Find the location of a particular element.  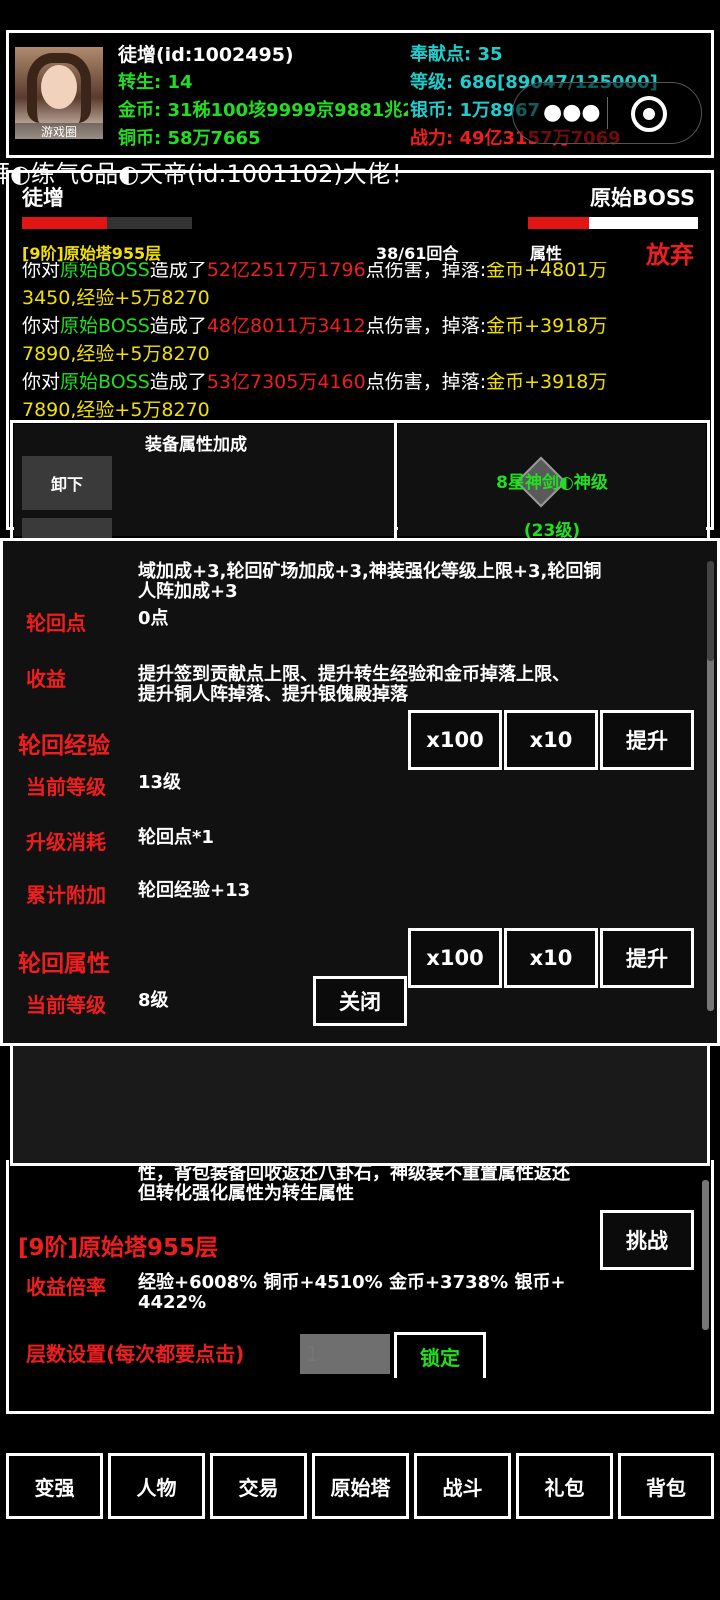

income-rate-text-2: 4422% is located at coordinates (172, 1302).